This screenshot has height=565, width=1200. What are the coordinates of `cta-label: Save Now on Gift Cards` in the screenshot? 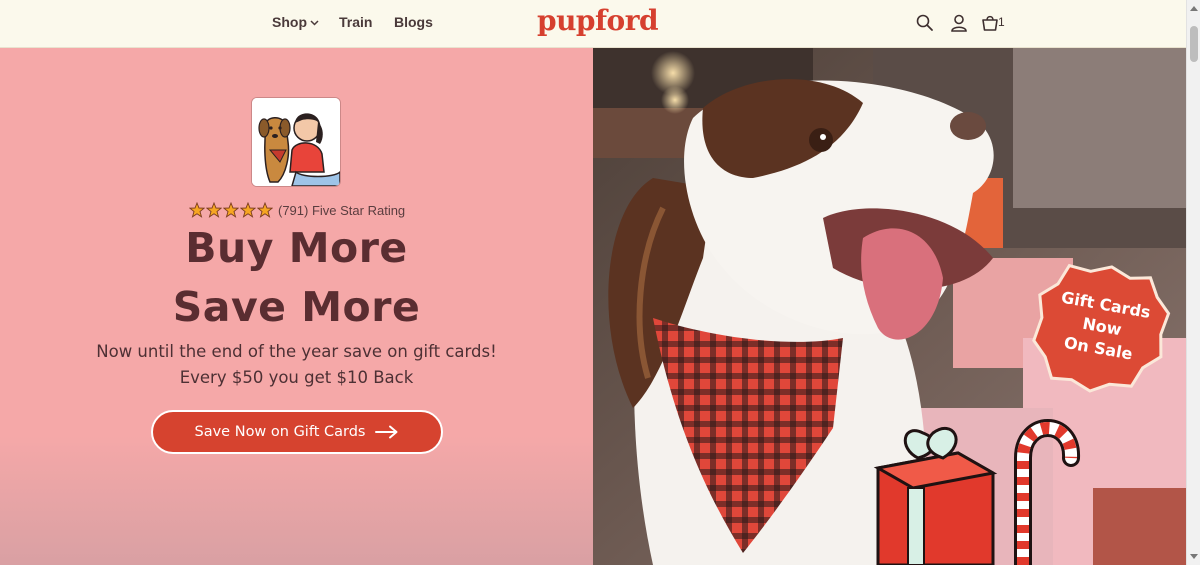 It's located at (280, 432).